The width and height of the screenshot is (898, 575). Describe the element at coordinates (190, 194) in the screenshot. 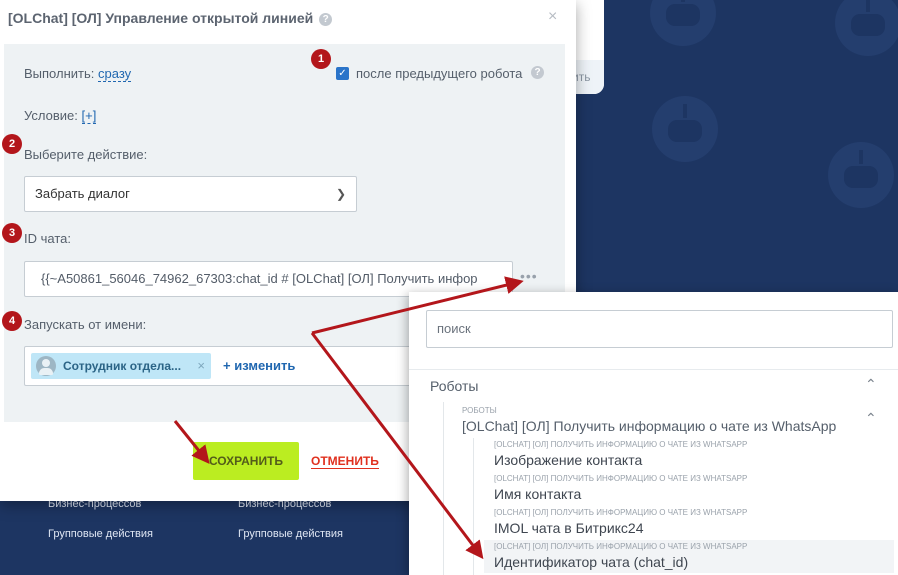

I see `action-select: Забрать диалог ❯` at that location.